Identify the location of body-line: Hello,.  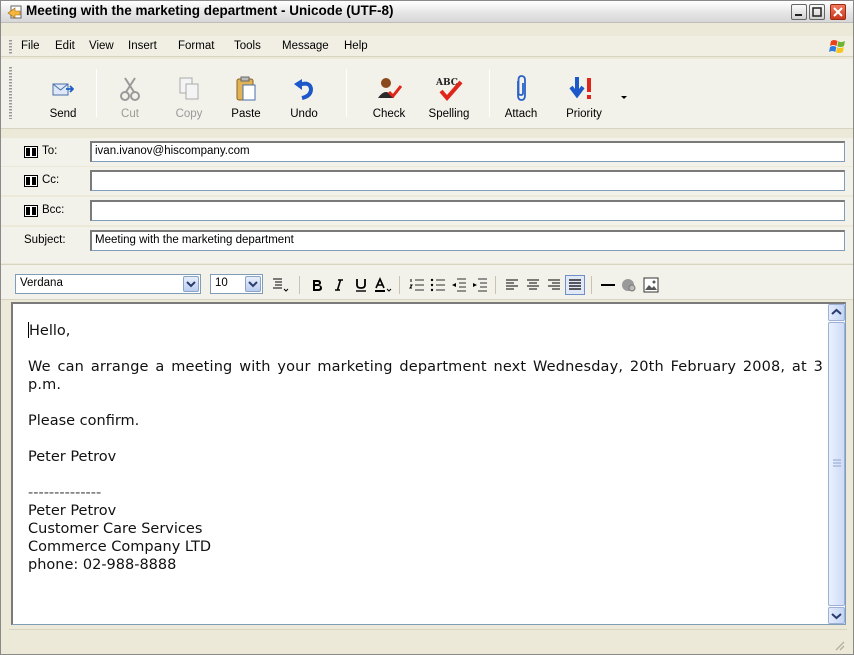
(425, 331).